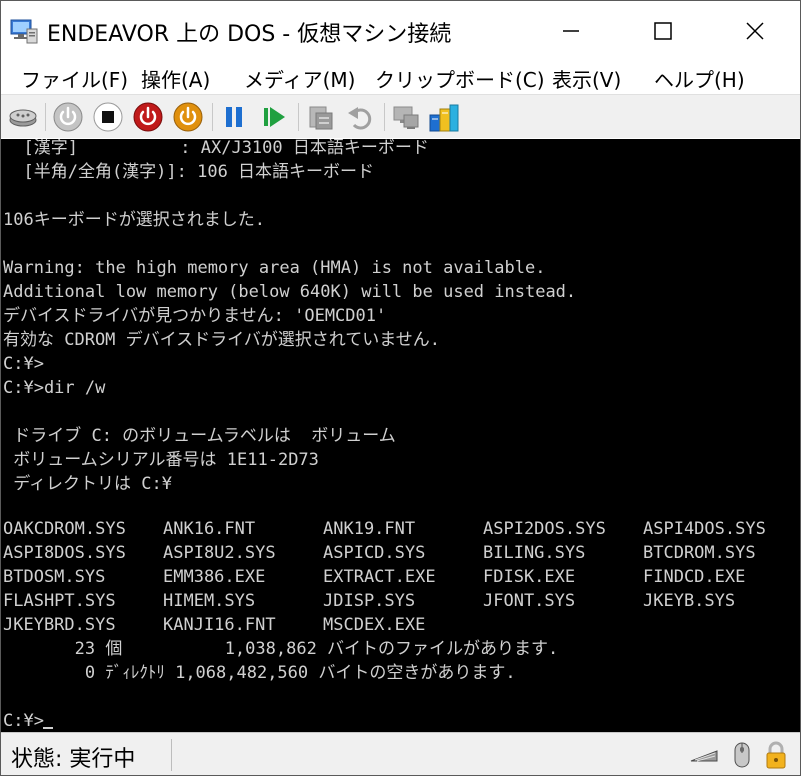  Describe the element at coordinates (534, 553) in the screenshot. I see `file-entry: BILING.SYS` at that location.